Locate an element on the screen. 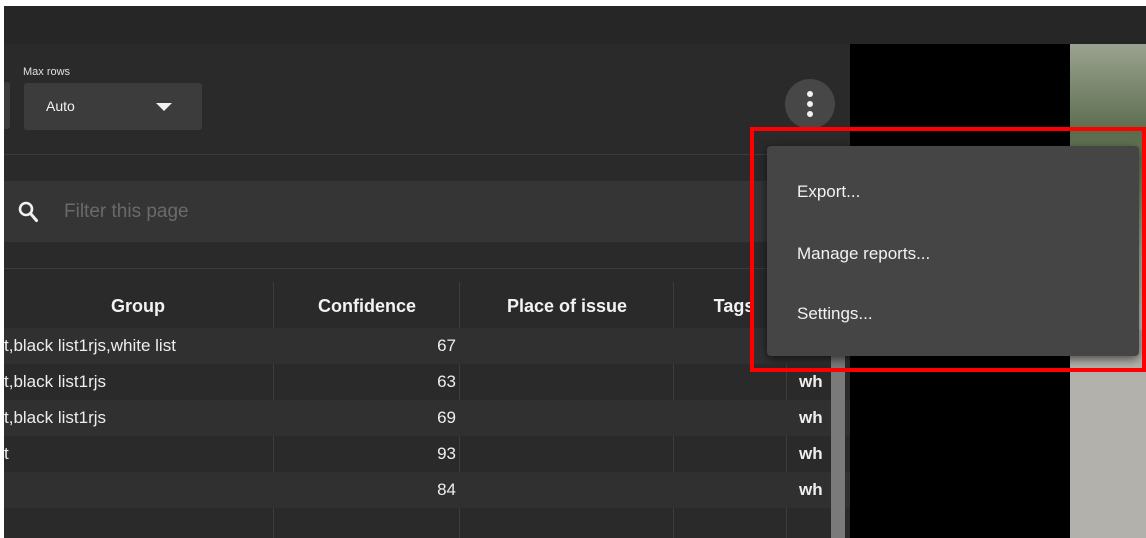 This screenshot has width=1146, height=538. confidence-cell: 67 is located at coordinates (446, 345).